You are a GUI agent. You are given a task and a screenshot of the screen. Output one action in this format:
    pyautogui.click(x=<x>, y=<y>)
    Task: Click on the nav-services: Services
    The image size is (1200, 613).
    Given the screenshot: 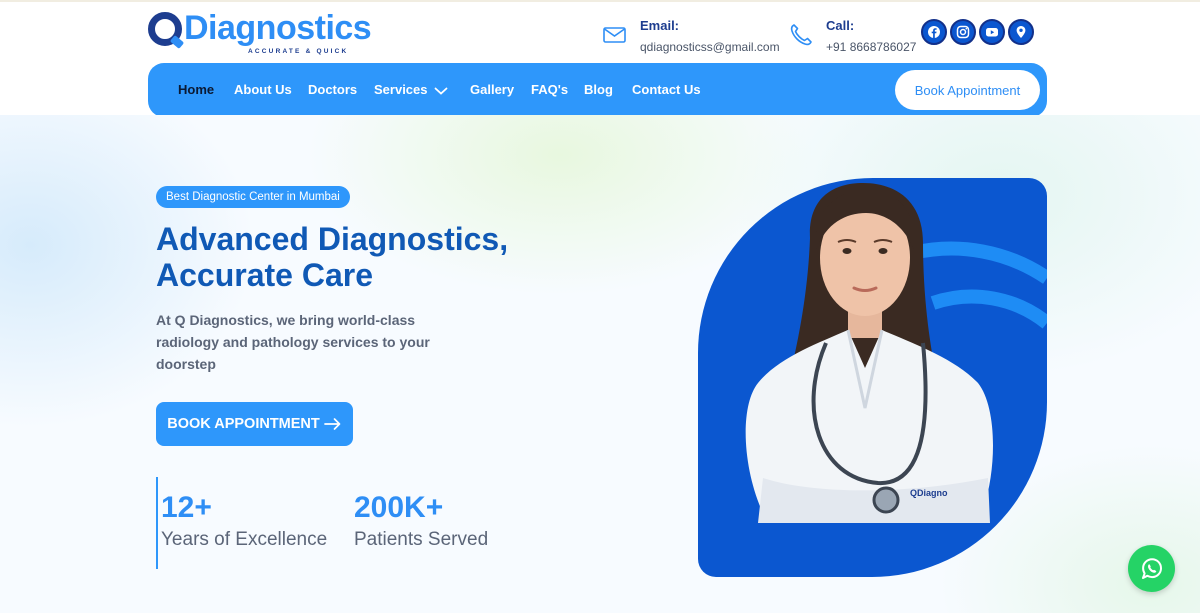 What is the action you would take?
    pyautogui.click(x=411, y=89)
    